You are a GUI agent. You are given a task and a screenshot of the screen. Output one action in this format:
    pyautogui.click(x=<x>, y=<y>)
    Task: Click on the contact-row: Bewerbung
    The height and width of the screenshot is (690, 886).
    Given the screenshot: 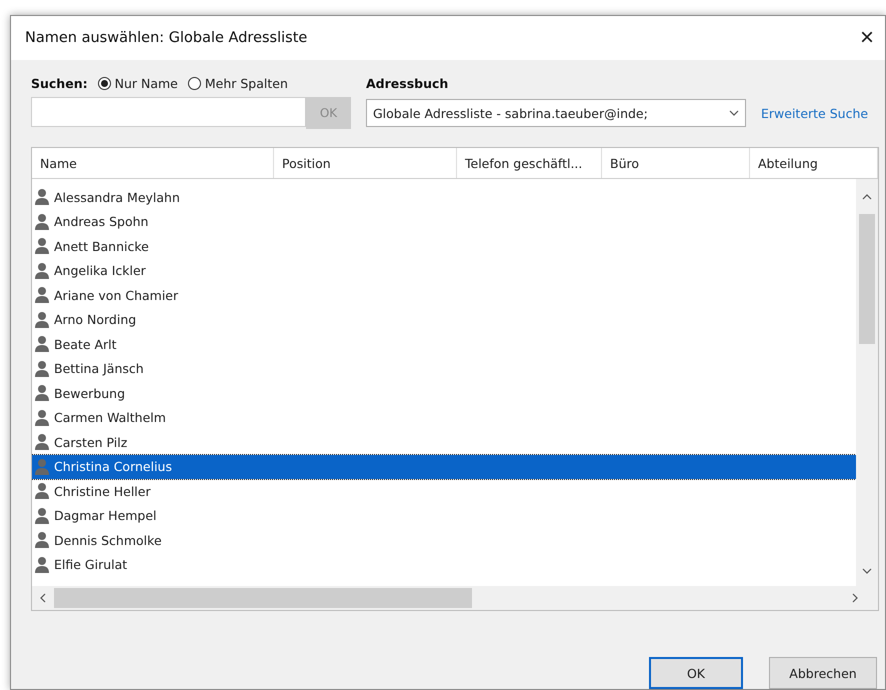 What is the action you would take?
    pyautogui.click(x=444, y=393)
    